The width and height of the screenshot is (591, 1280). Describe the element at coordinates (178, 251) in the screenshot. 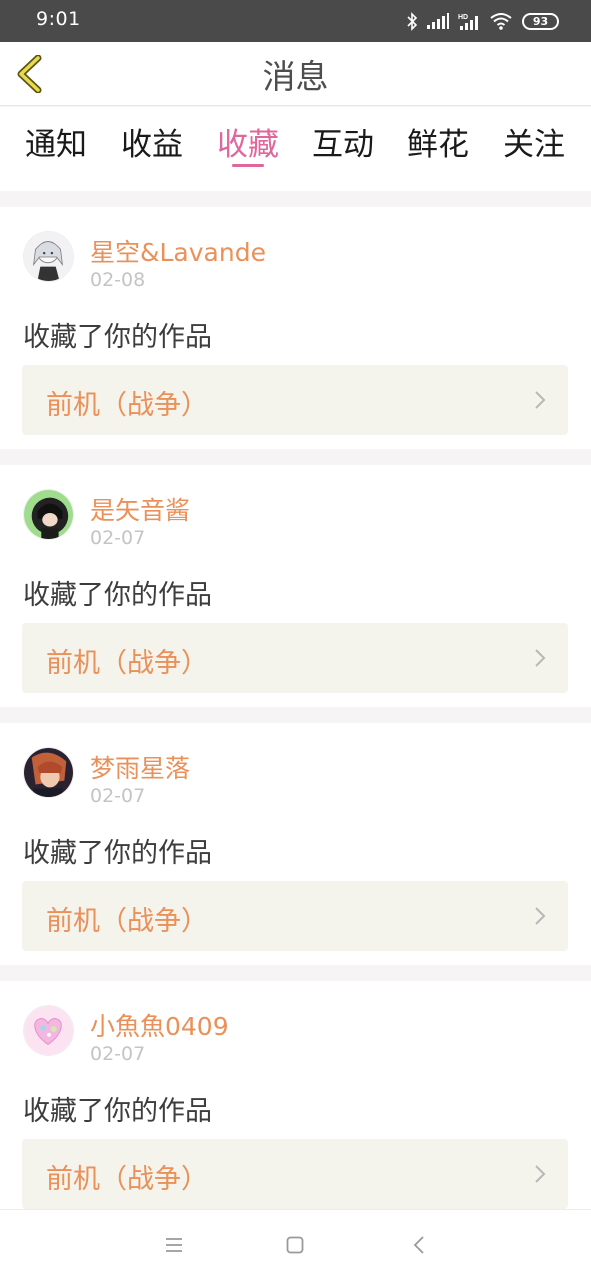

I see `user-name: 星空&Lavande` at that location.